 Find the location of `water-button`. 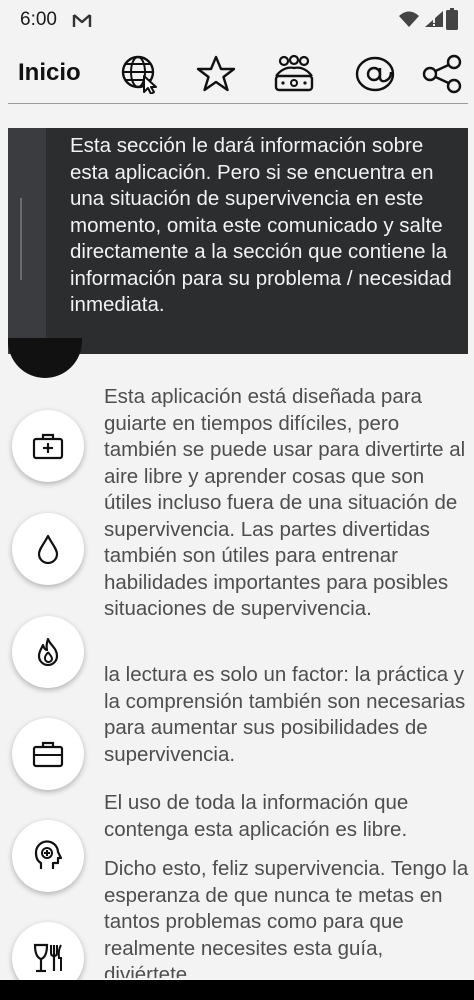

water-button is located at coordinates (48, 549).